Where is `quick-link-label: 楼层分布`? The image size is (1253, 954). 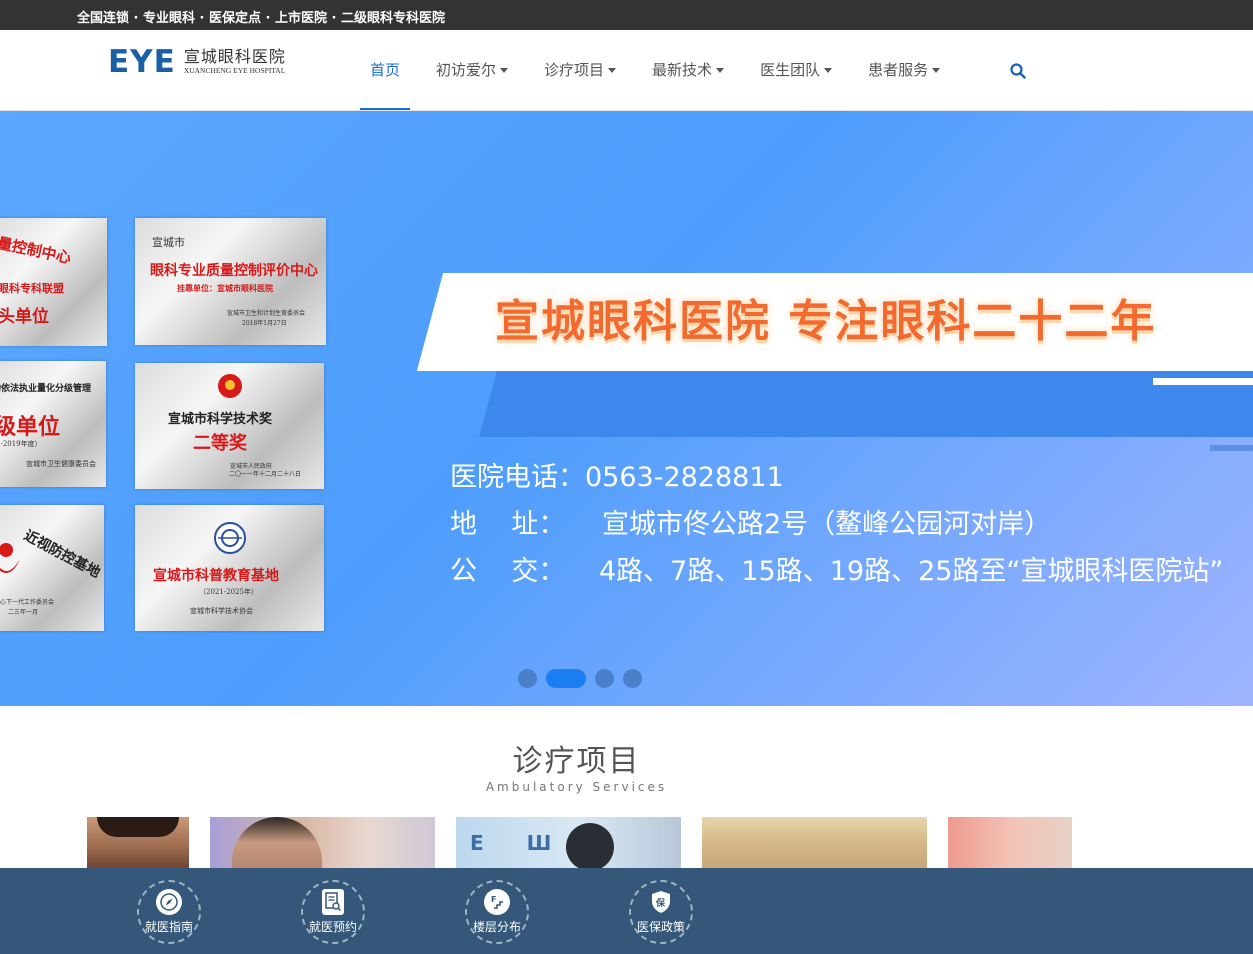
quick-link-label: 楼层分布 is located at coordinates (496, 927).